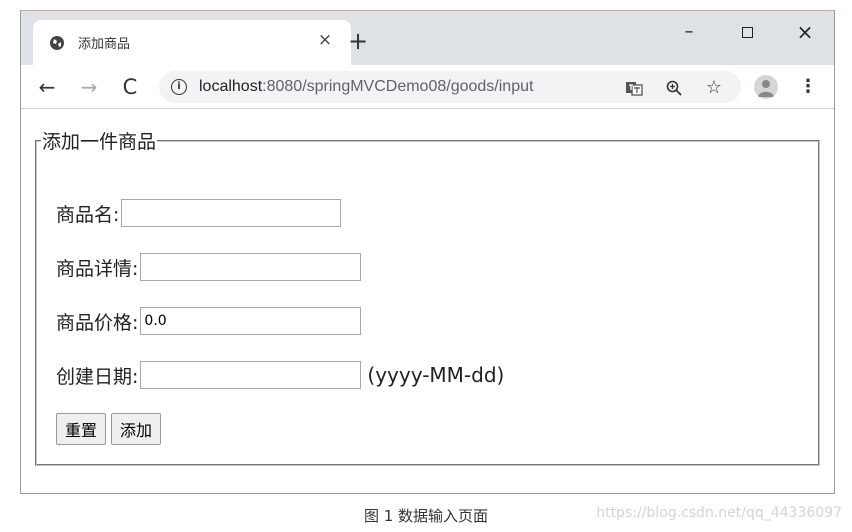 The height and width of the screenshot is (532, 852). Describe the element at coordinates (714, 88) in the screenshot. I see `bookmark-star-icon: ☆` at that location.